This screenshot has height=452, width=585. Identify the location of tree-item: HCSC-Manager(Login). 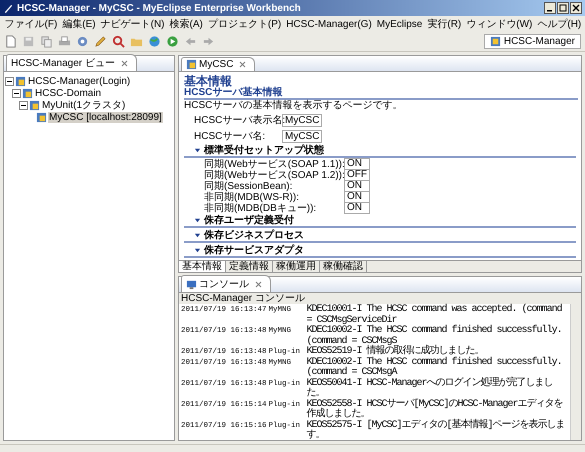
(79, 81).